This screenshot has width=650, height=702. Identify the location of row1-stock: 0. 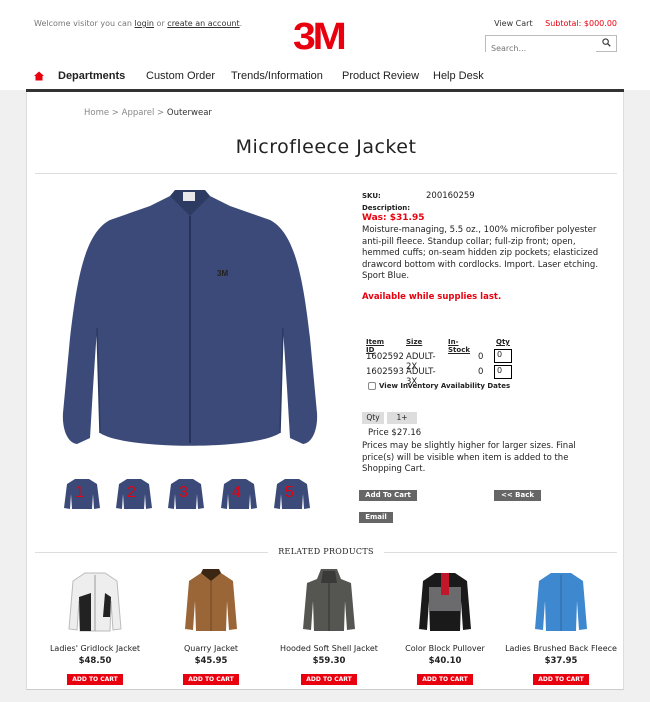
(481, 357).